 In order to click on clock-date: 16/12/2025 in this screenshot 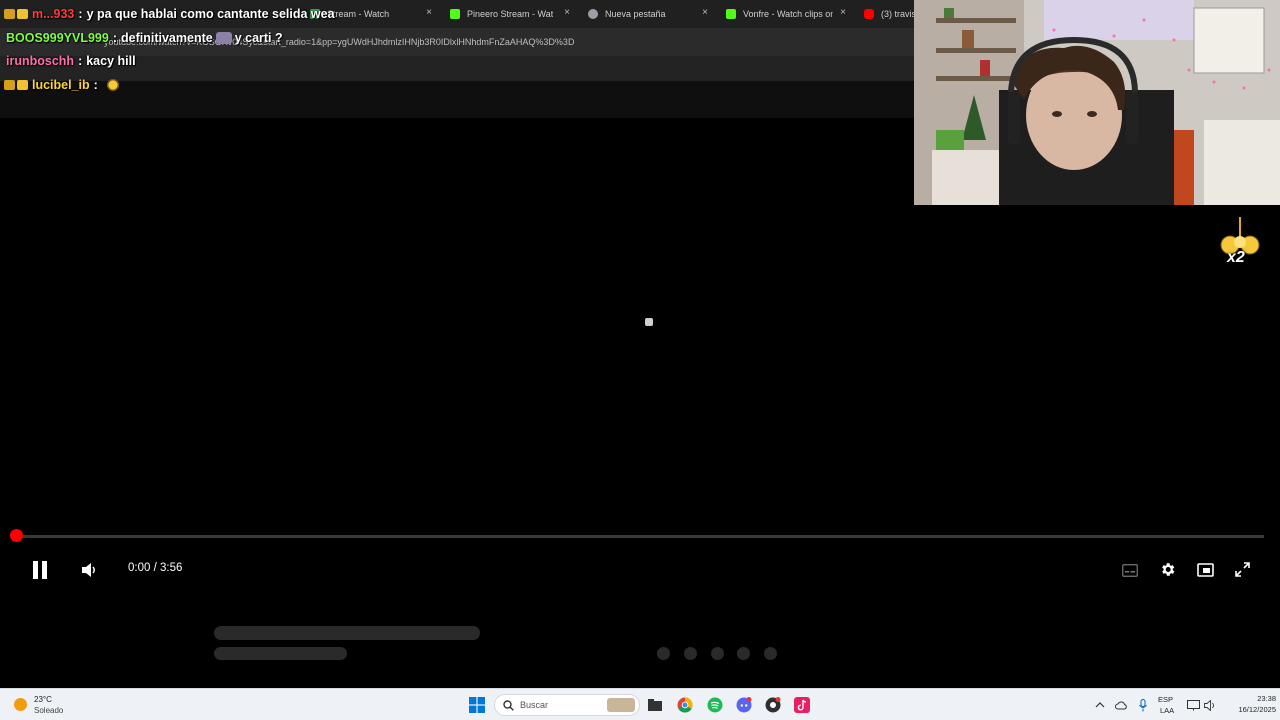, I will do `click(1249, 709)`.